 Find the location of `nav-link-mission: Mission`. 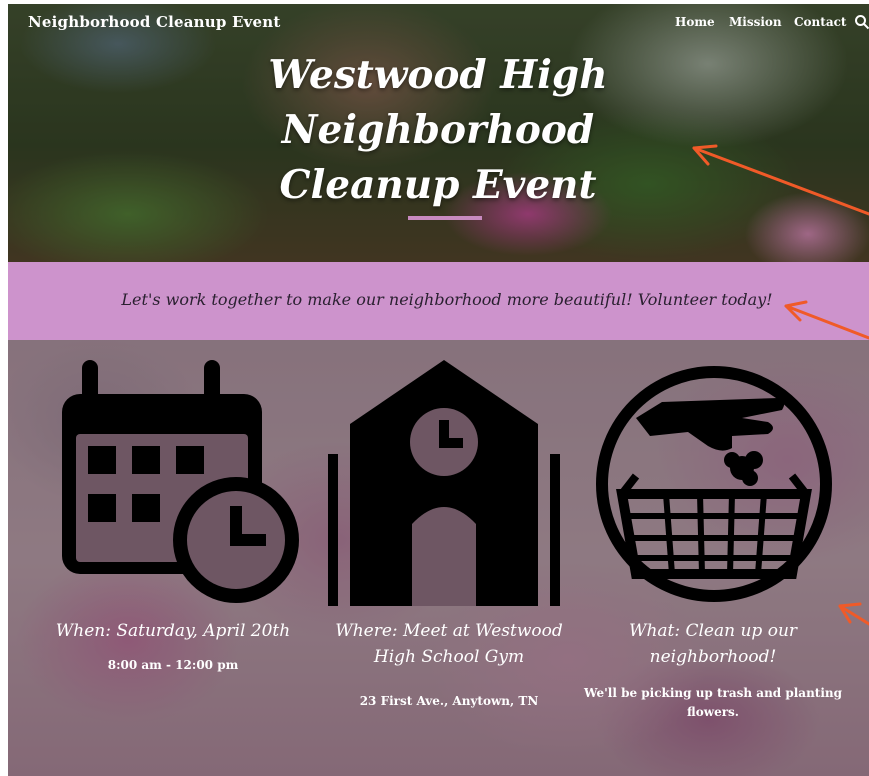

nav-link-mission: Mission is located at coordinates (755, 22).